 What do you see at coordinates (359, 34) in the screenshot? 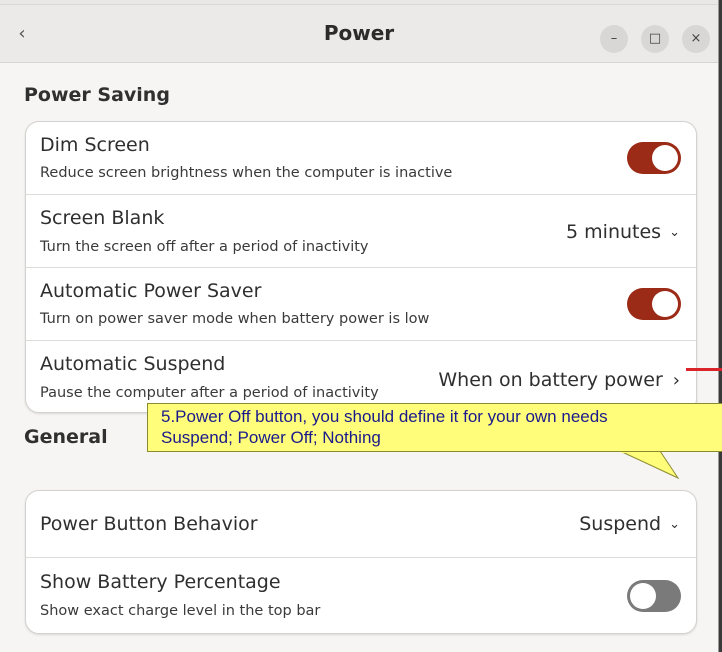
I see `header-bar: ‹ Power – □ ×` at bounding box center [359, 34].